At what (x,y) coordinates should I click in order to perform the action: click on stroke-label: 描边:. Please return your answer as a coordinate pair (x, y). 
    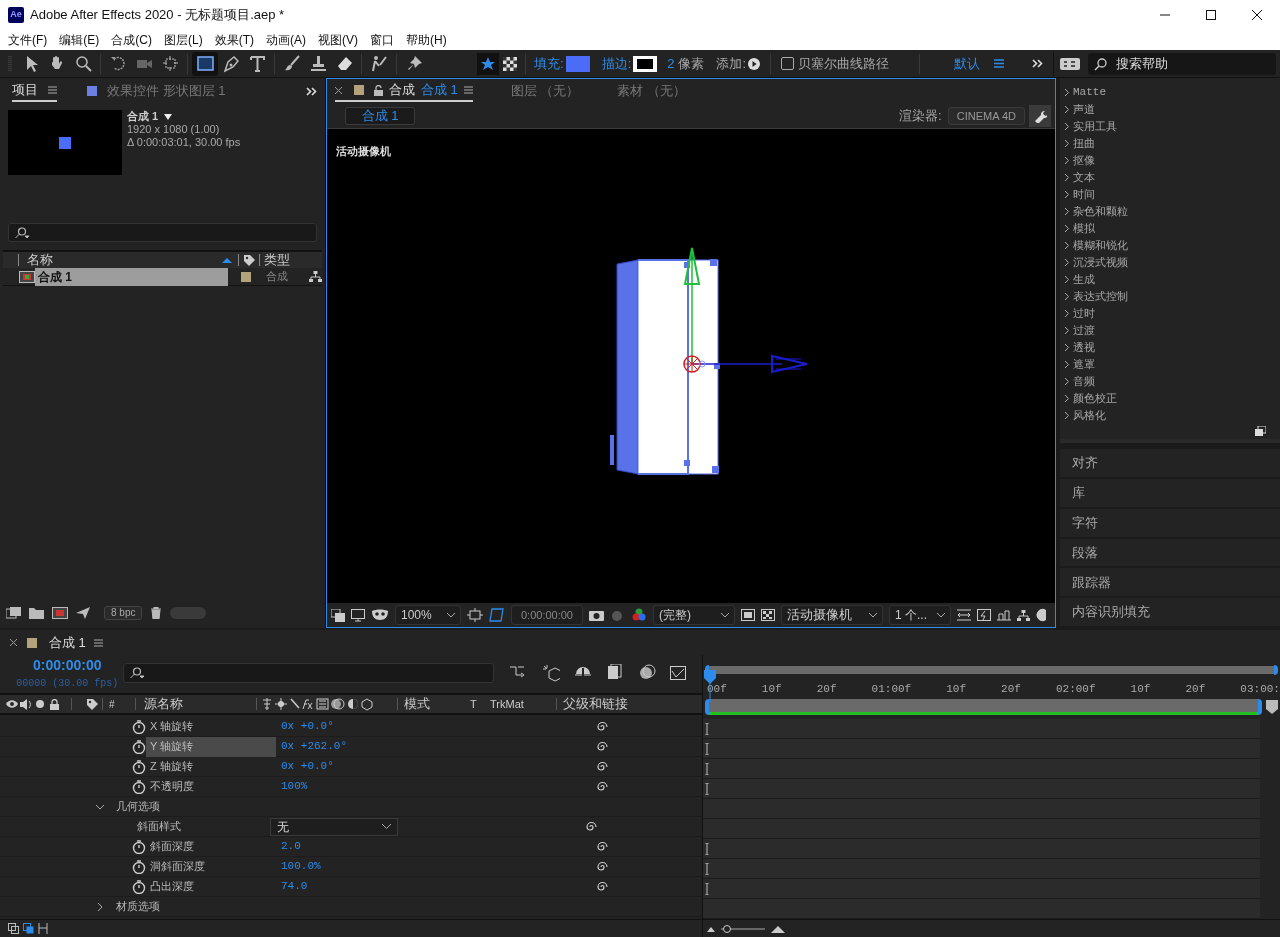
    Looking at the image, I should click on (616, 63).